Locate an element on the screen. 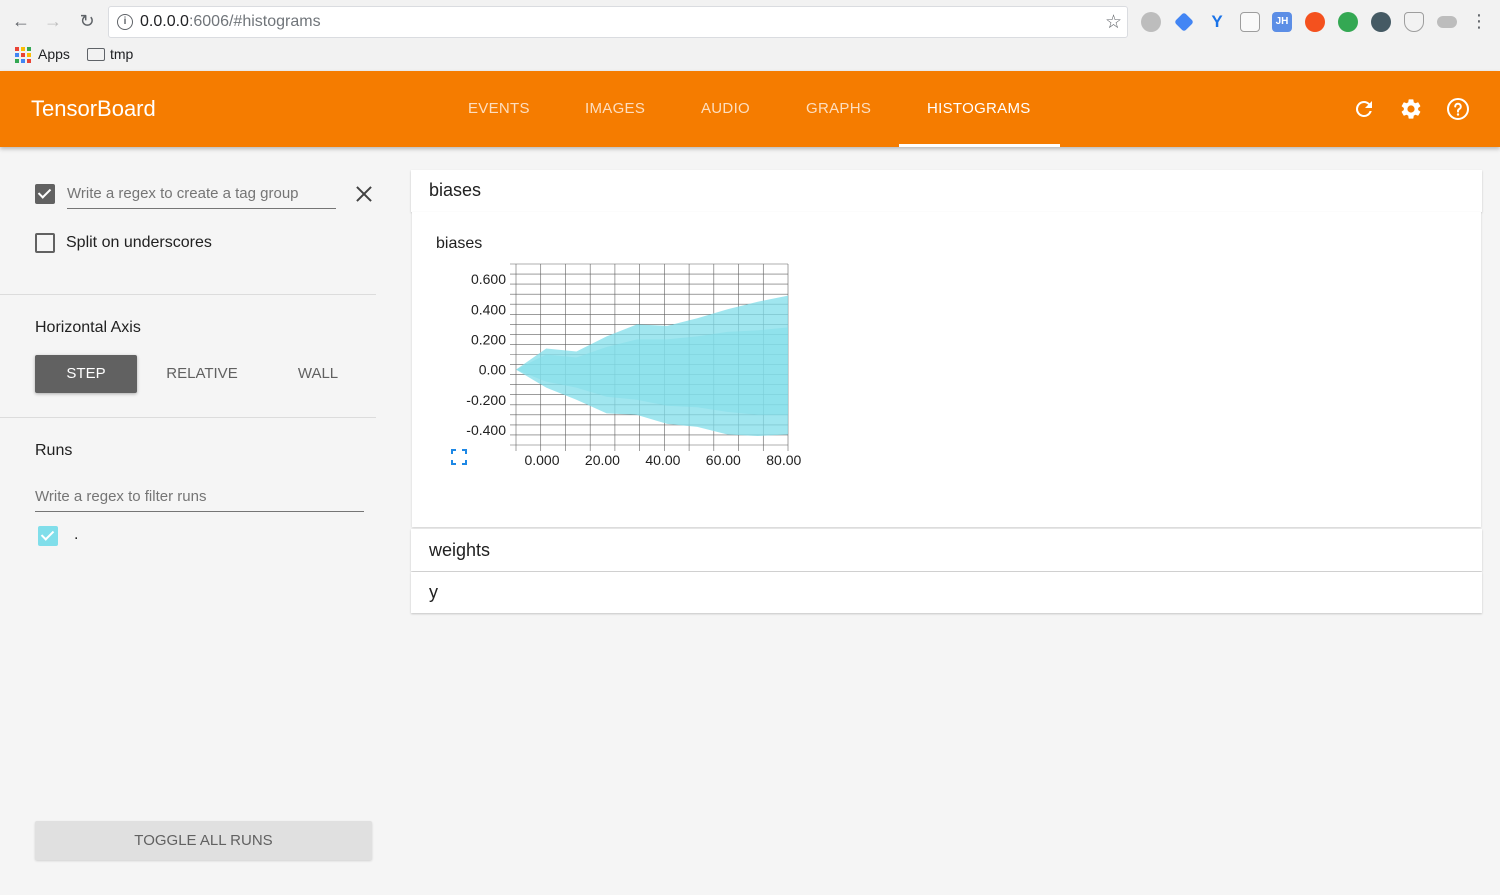 The image size is (1500, 895). extension-notification-icon is located at coordinates (1348, 22).